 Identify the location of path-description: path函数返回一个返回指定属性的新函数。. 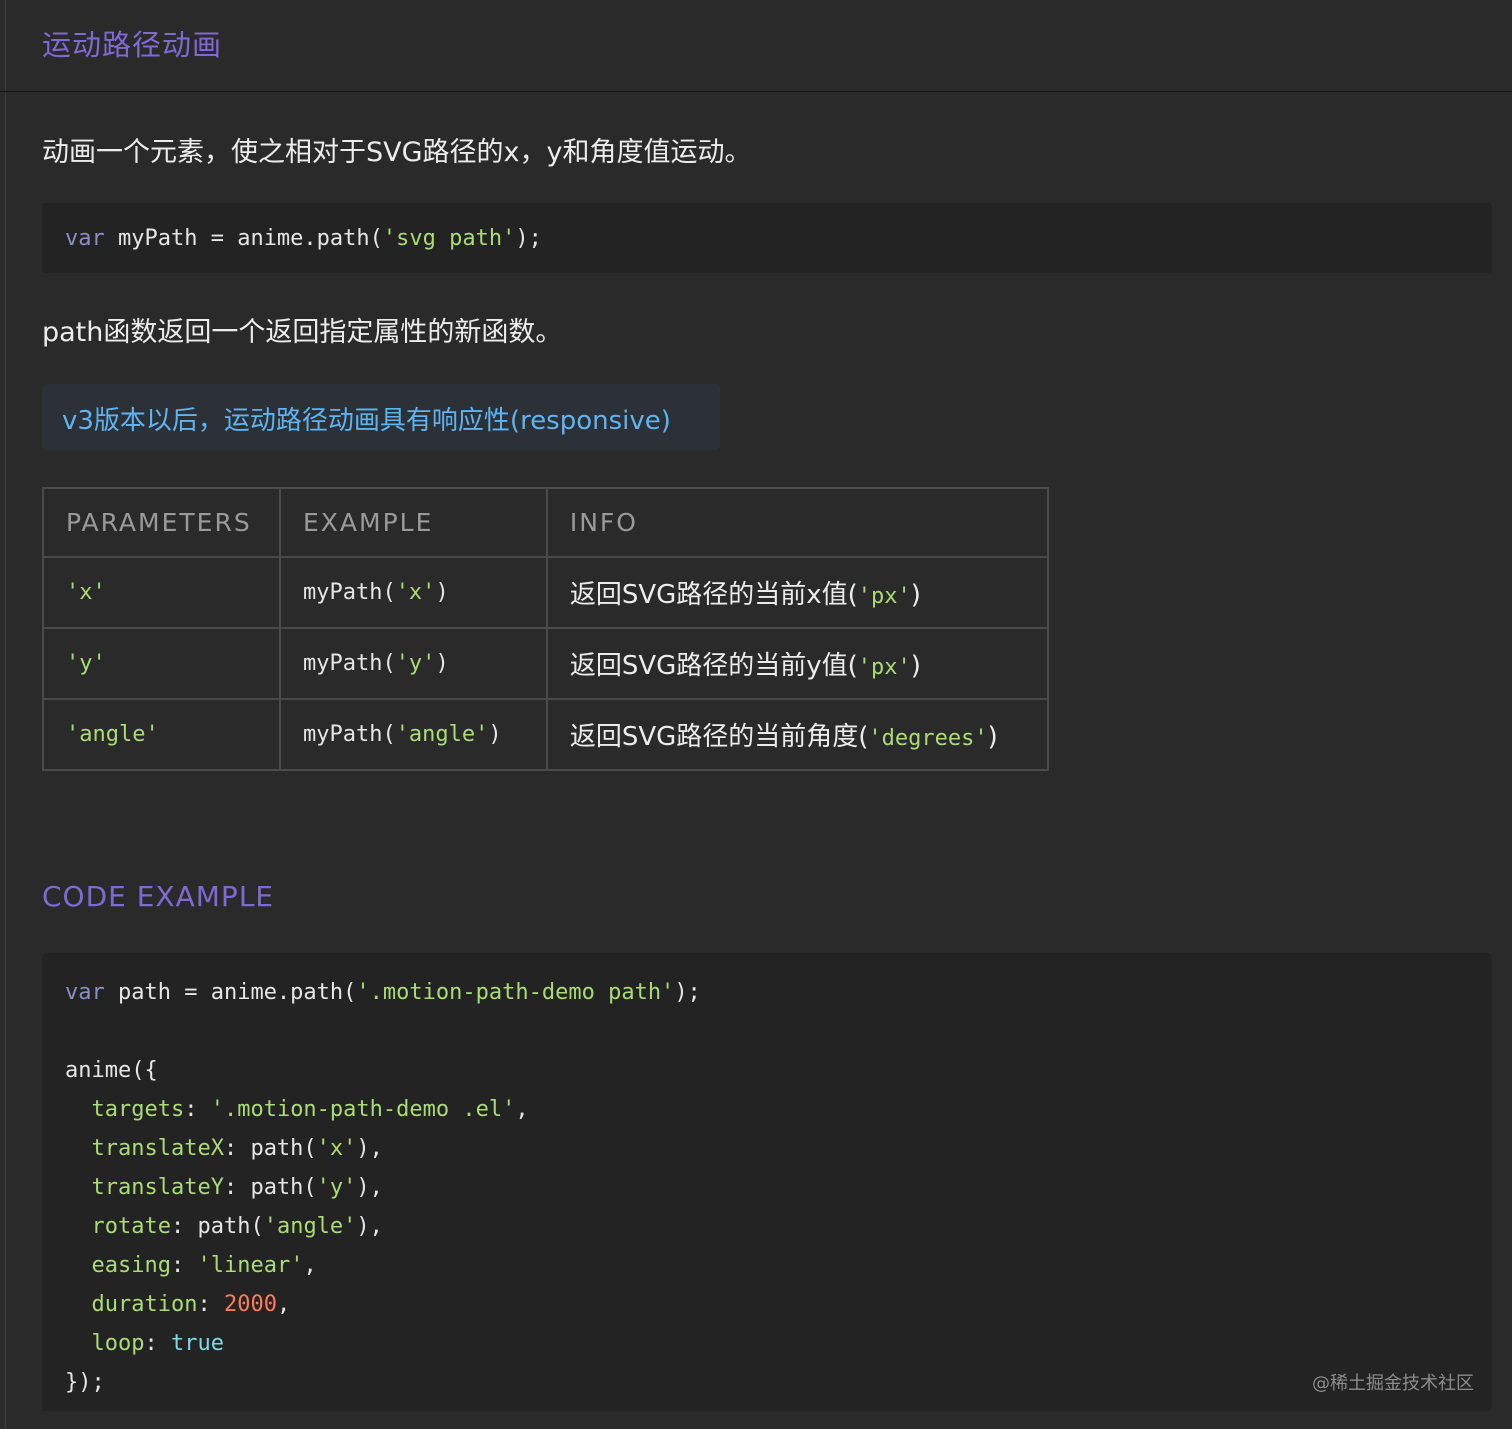
(302, 332).